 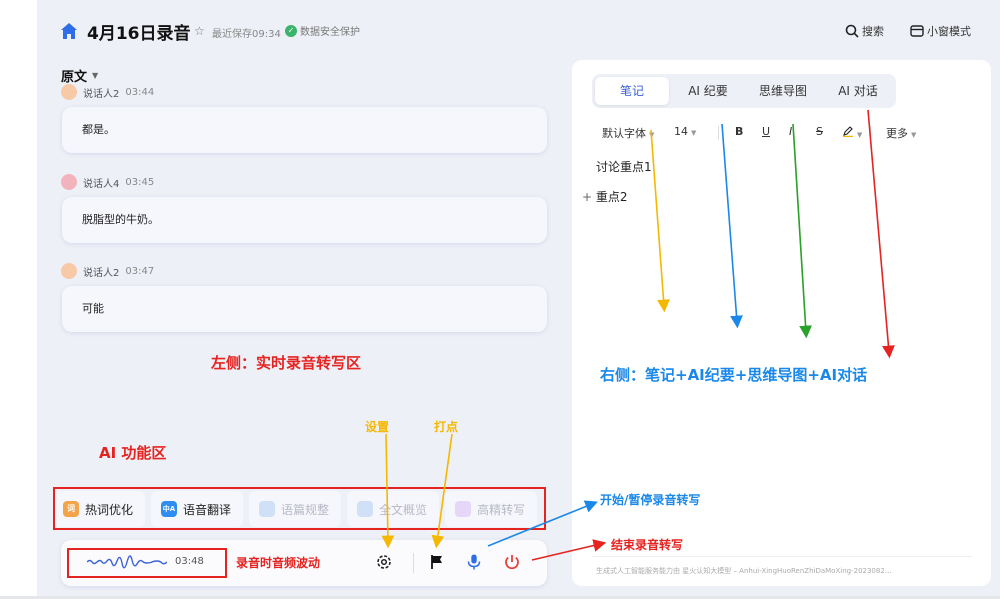 What do you see at coordinates (286, 363) in the screenshot?
I see `annotation-left-zone: 左侧：实时录音转写区` at bounding box center [286, 363].